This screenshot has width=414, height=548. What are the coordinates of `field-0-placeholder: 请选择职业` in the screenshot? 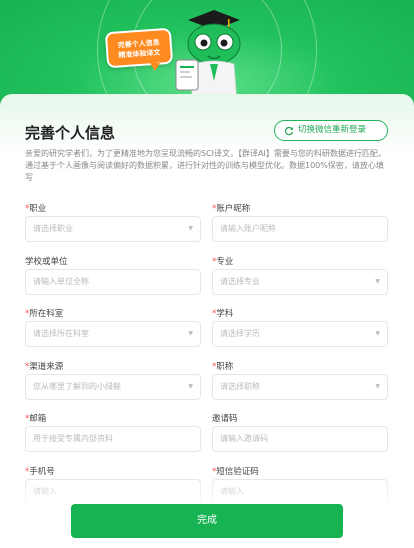 It's located at (53, 228).